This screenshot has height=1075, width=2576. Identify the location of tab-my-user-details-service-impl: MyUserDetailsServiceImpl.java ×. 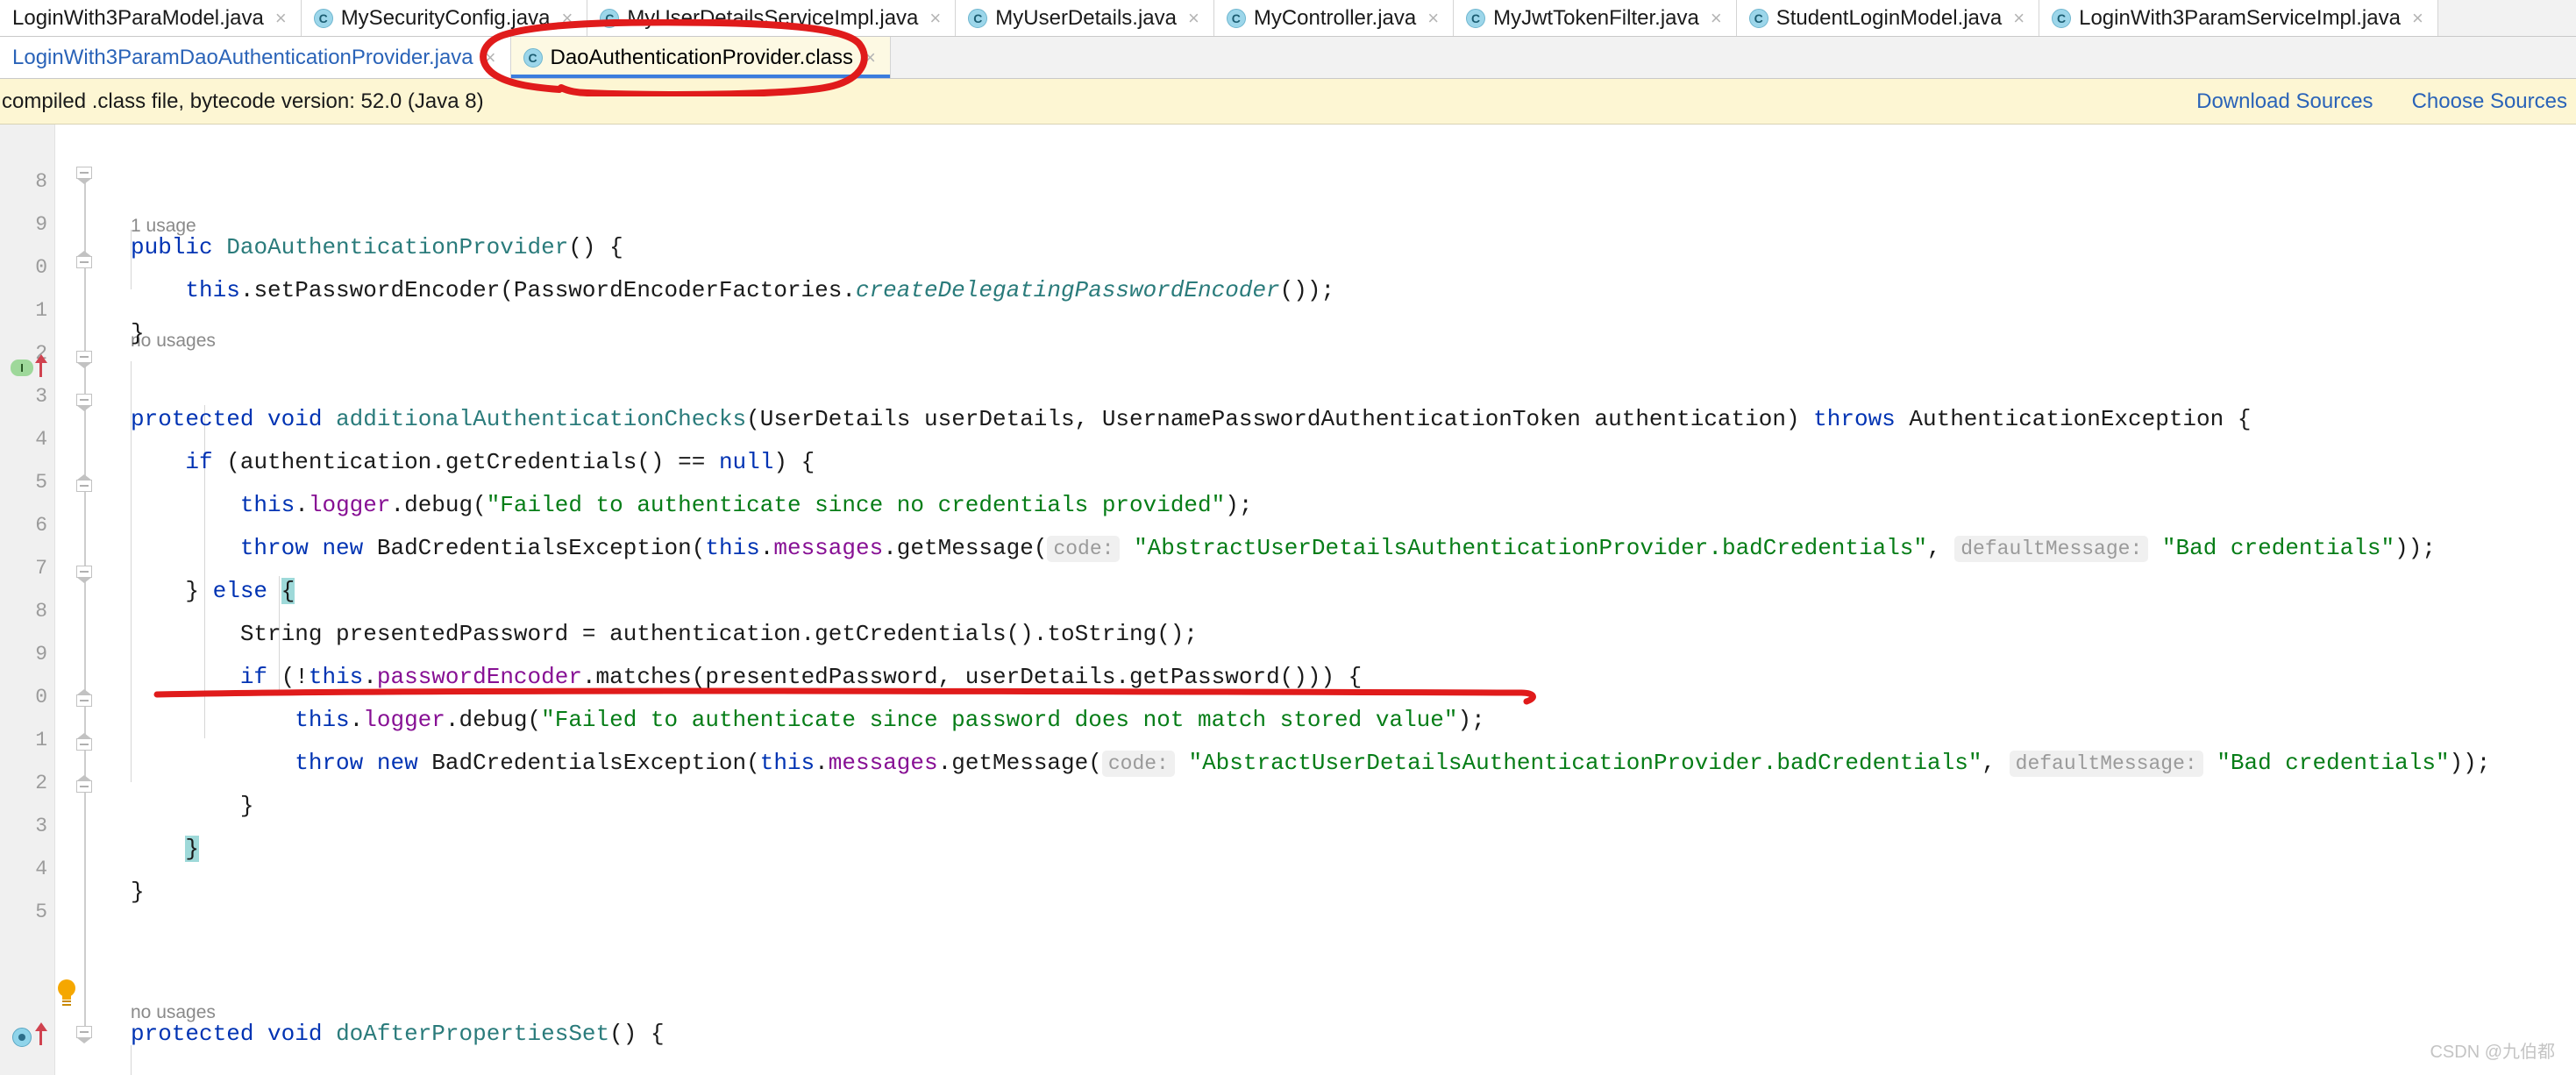
(772, 18).